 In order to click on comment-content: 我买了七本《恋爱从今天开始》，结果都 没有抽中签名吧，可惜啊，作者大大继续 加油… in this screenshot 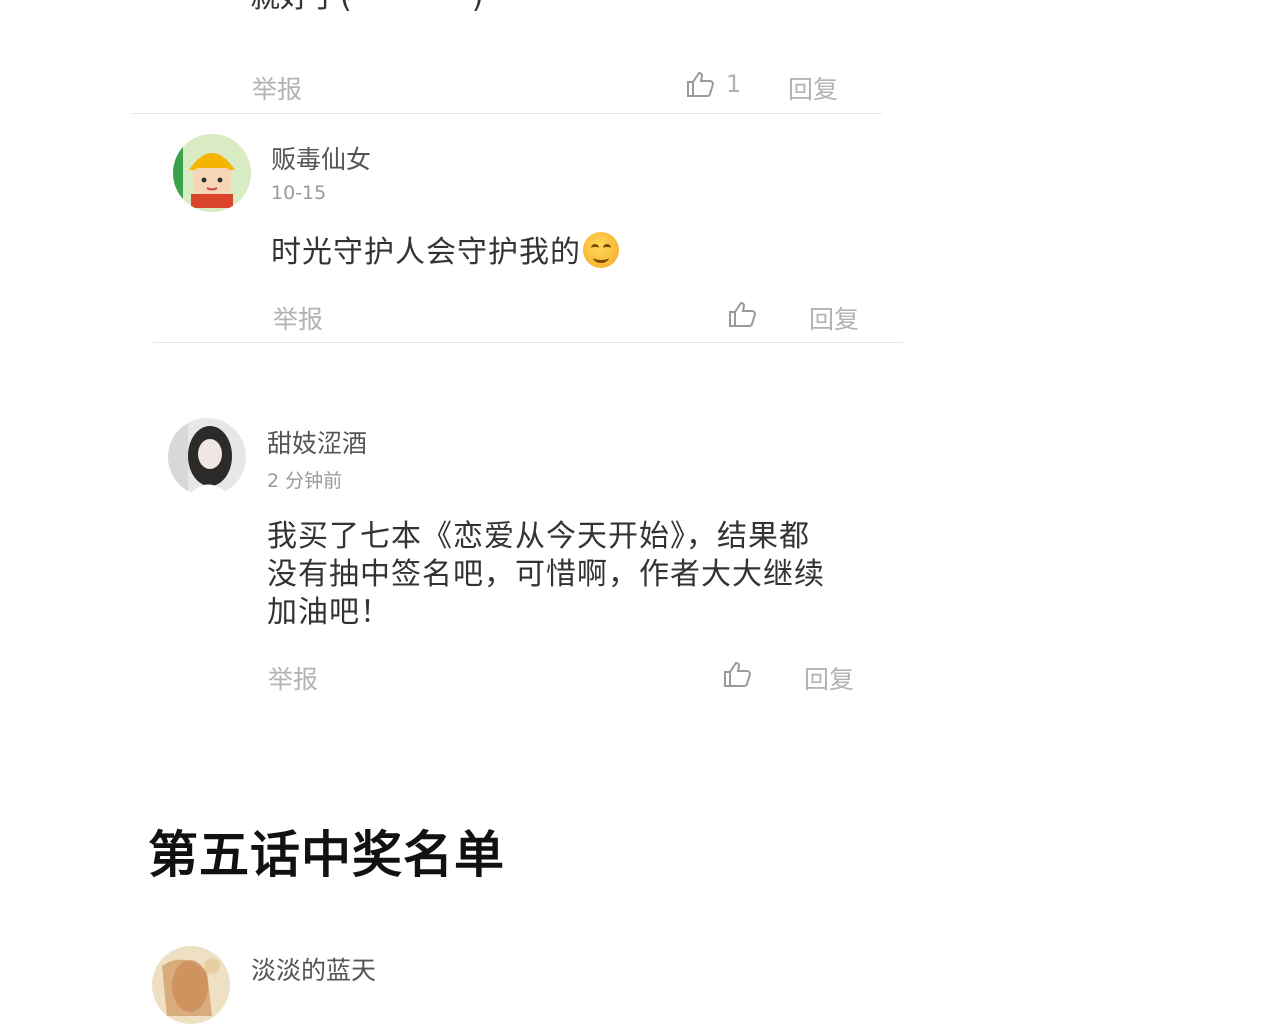, I will do `click(546, 575)`.